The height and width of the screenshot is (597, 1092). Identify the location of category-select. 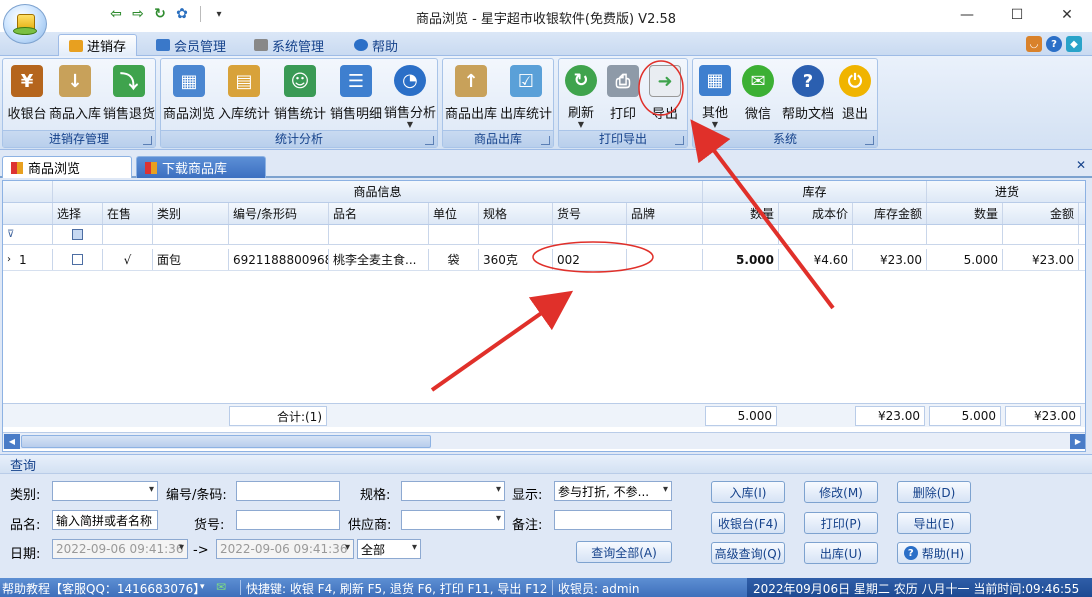
(105, 491).